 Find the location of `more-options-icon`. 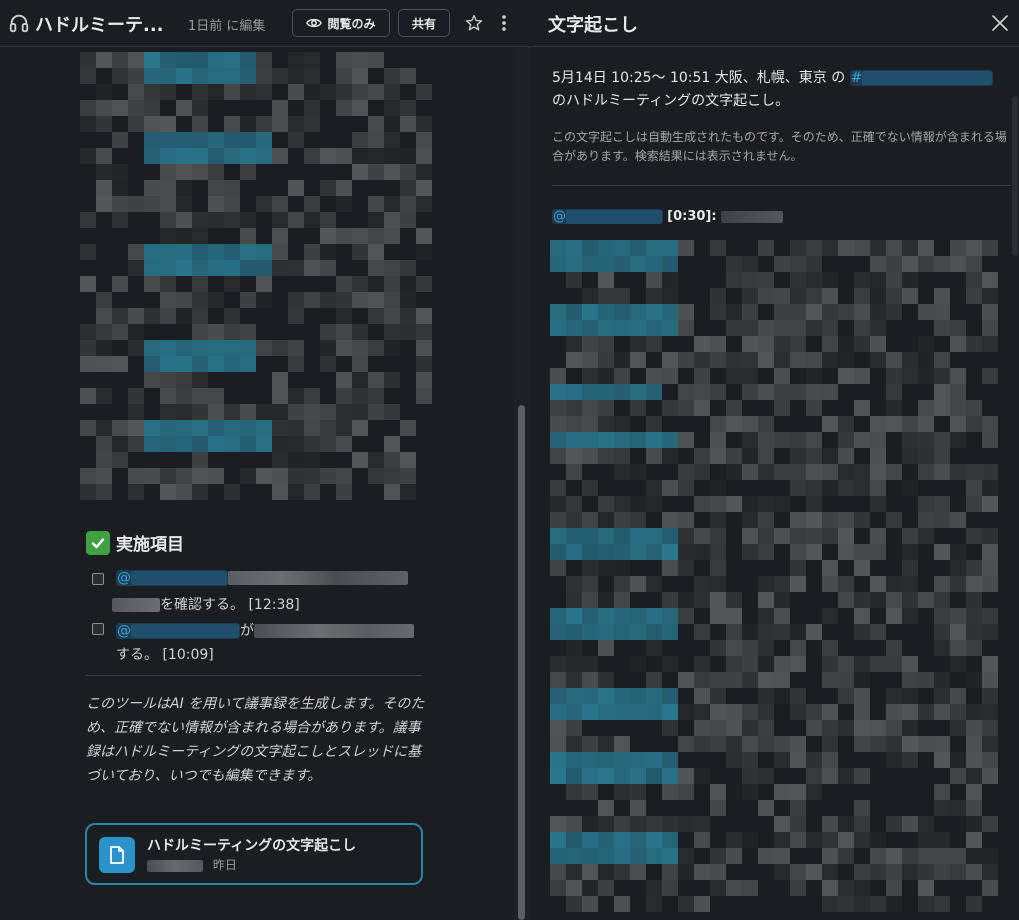

more-options-icon is located at coordinates (504, 23).